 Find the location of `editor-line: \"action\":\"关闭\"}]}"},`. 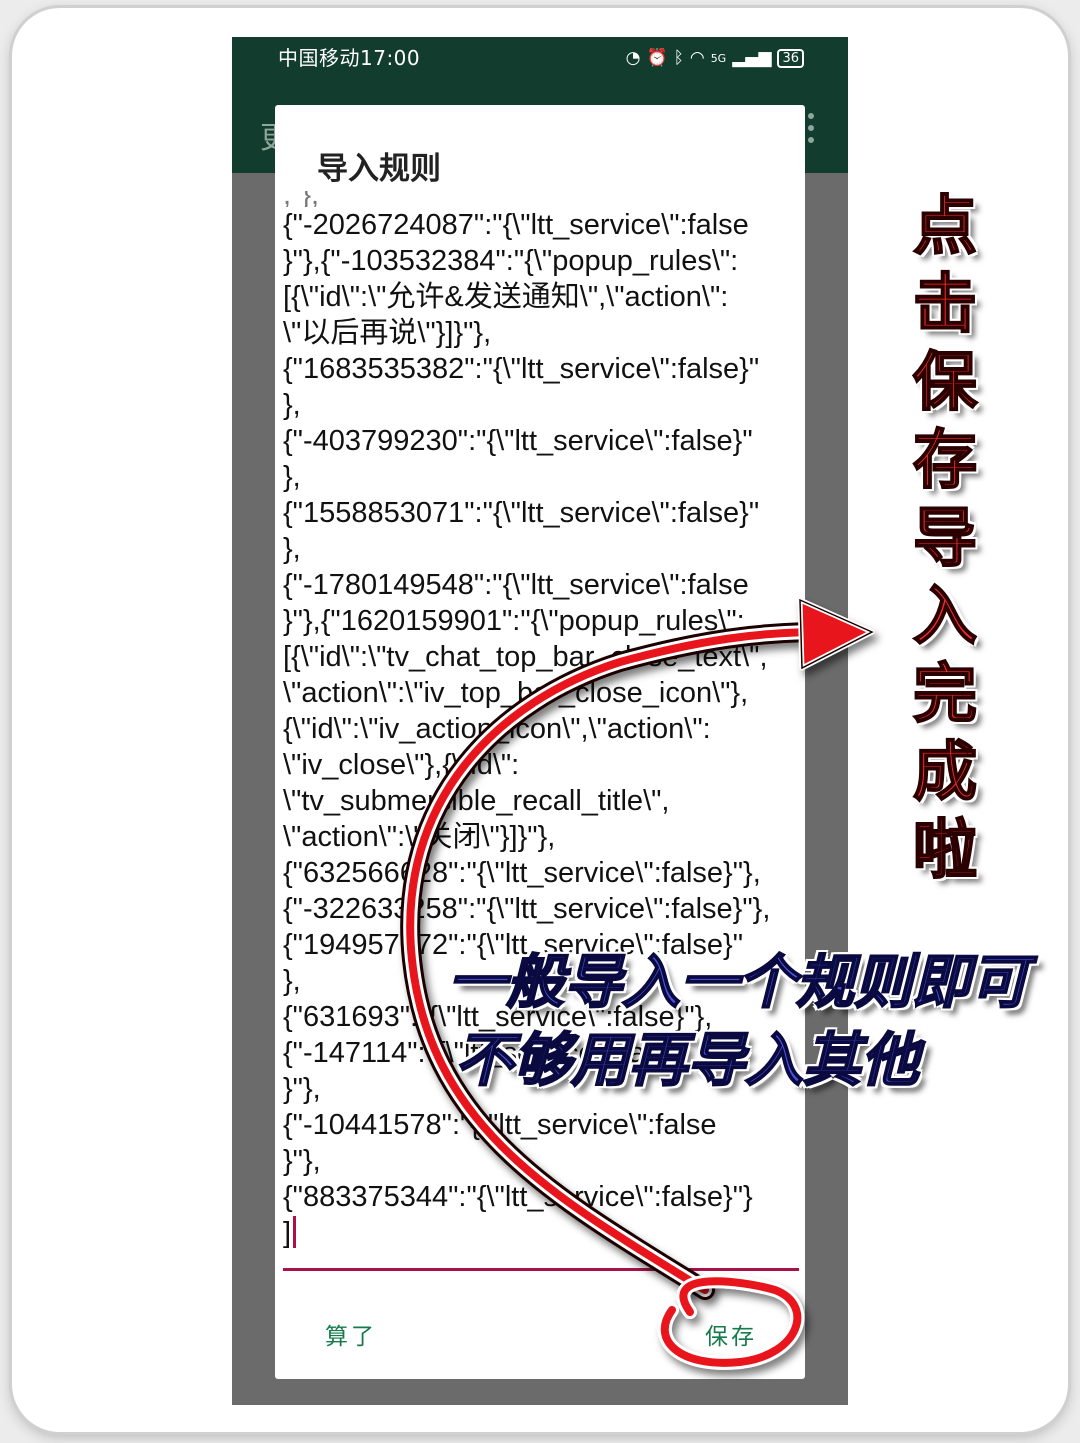

editor-line: \"action\":\"关闭\"}]}"}, is located at coordinates (419, 837).